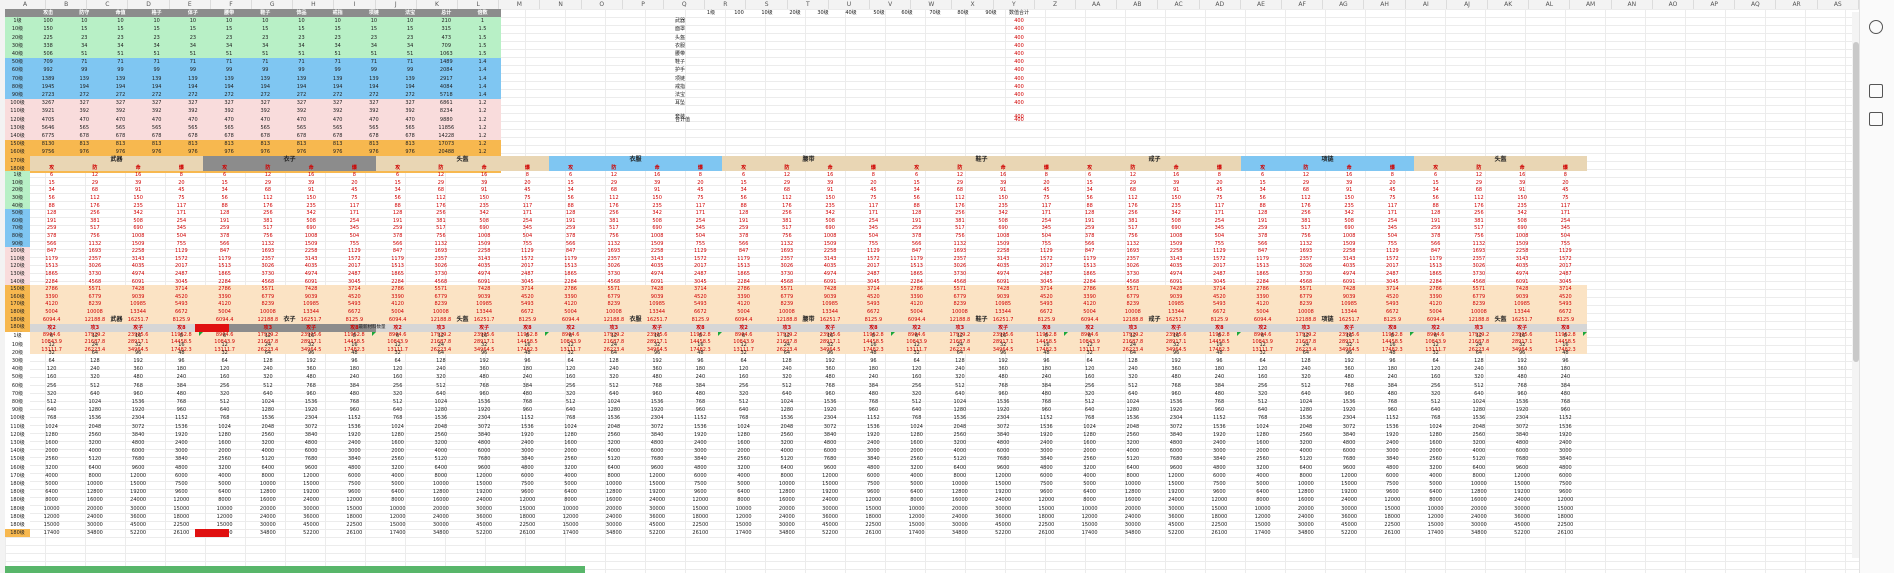 The height and width of the screenshot is (573, 1894). I want to click on top-header-cell: 饰品, so click(301, 13).